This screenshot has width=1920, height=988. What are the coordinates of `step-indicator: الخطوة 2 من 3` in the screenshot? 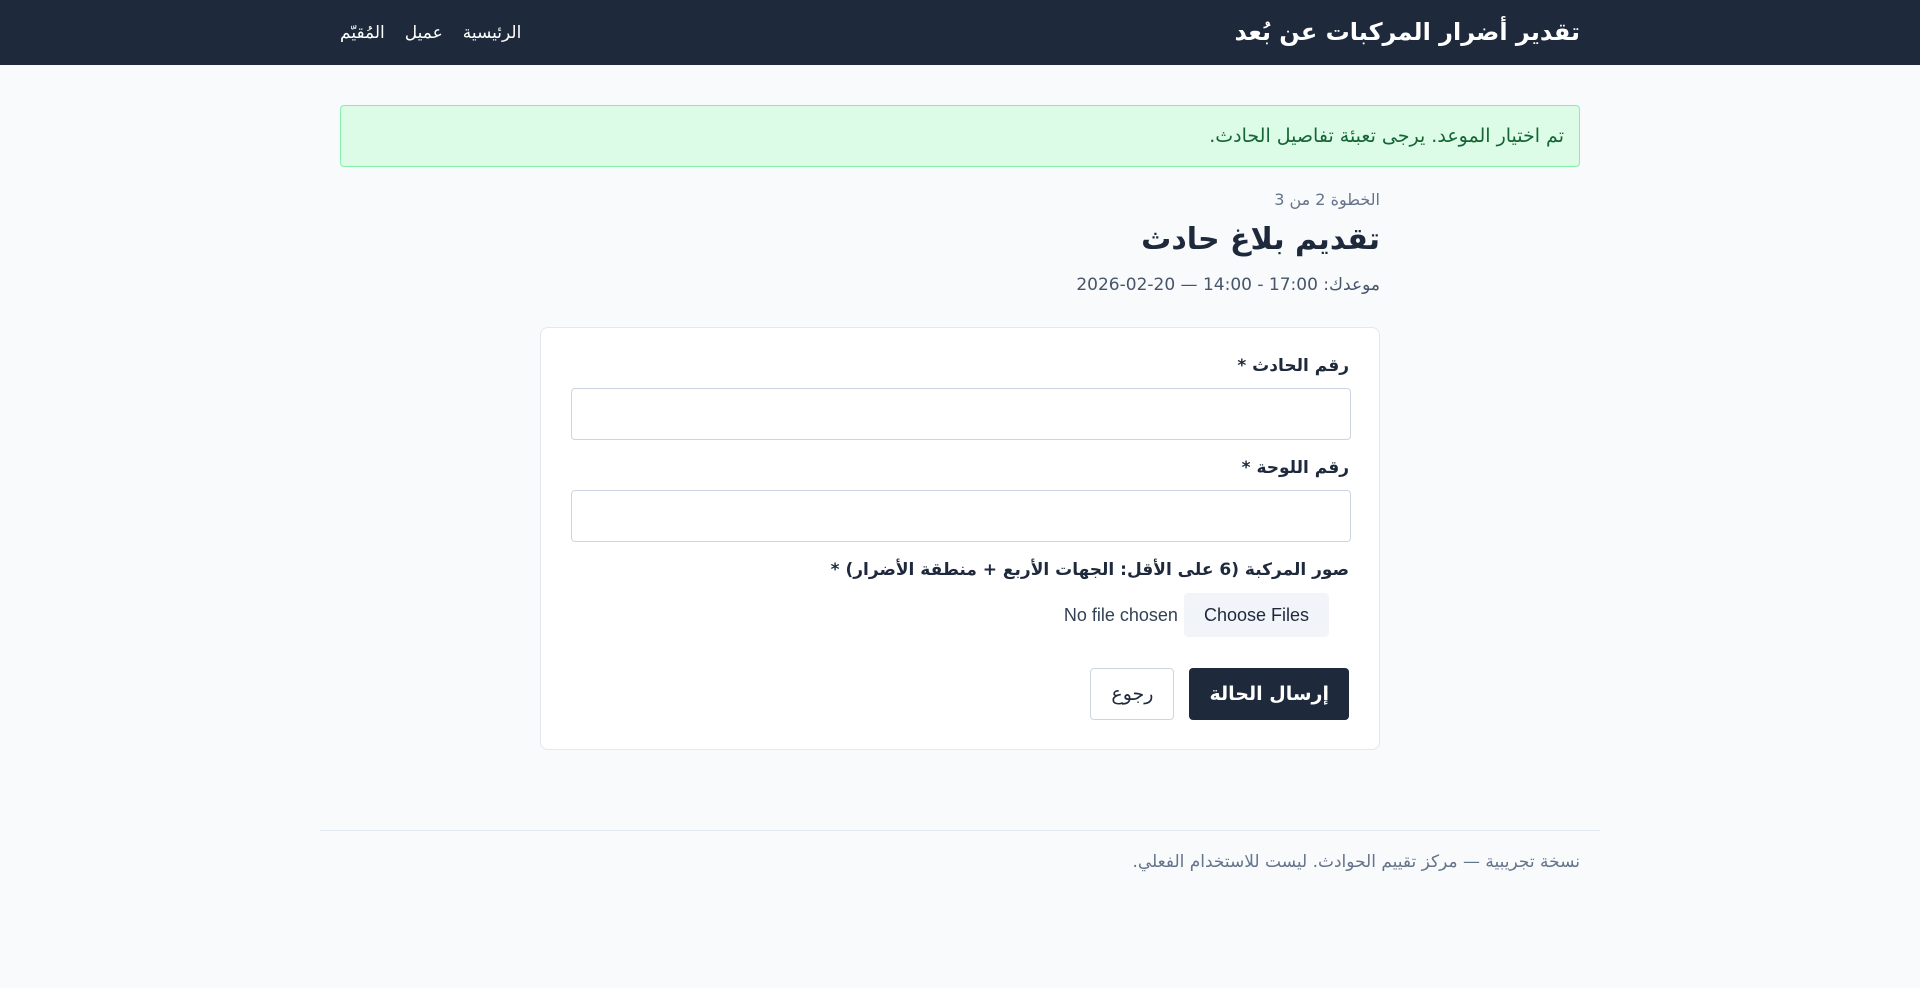 It's located at (1327, 199).